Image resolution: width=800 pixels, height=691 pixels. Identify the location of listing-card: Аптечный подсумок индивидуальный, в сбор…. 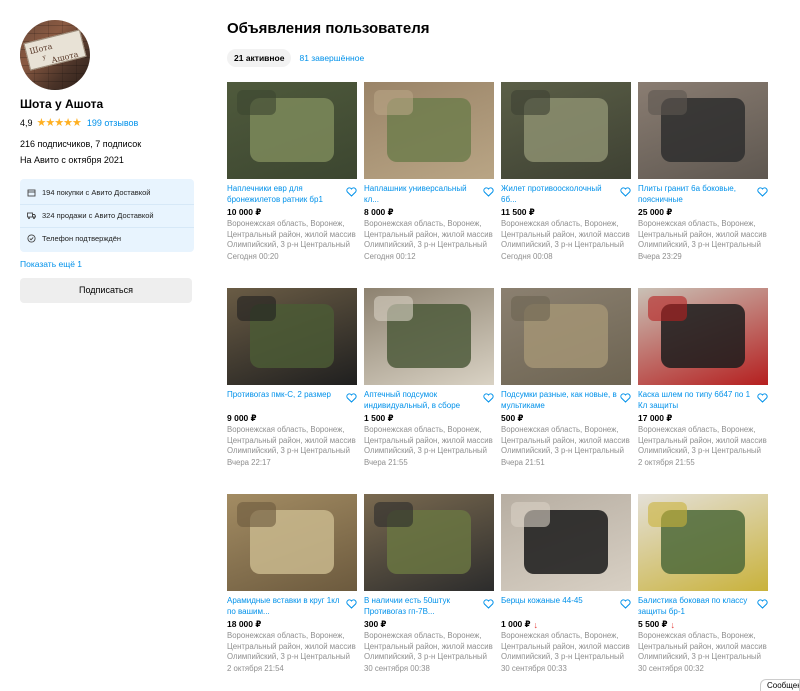
(429, 378).